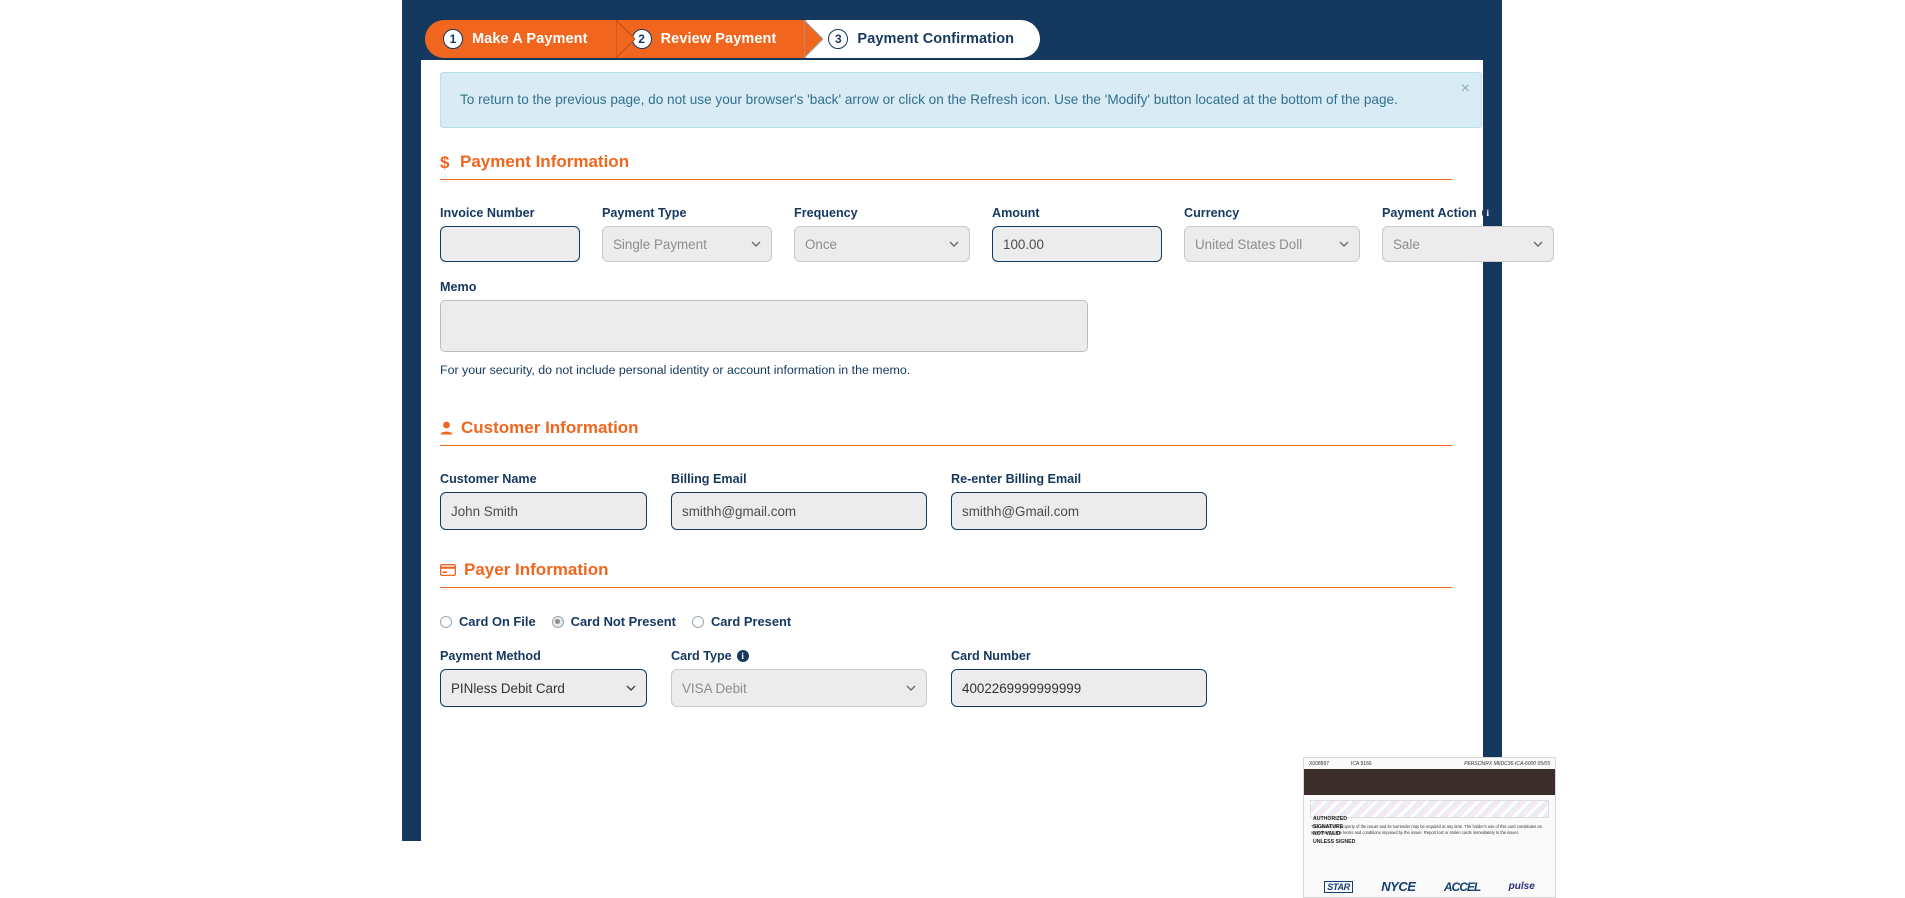 The height and width of the screenshot is (898, 1905). I want to click on payment-action-select: Sale, so click(1468, 244).